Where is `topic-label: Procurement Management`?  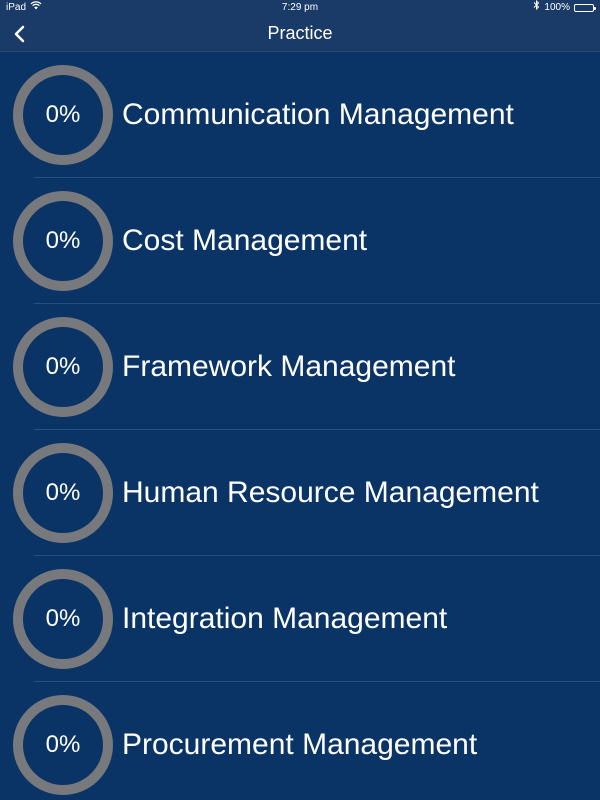 topic-label: Procurement Management is located at coordinates (300, 744).